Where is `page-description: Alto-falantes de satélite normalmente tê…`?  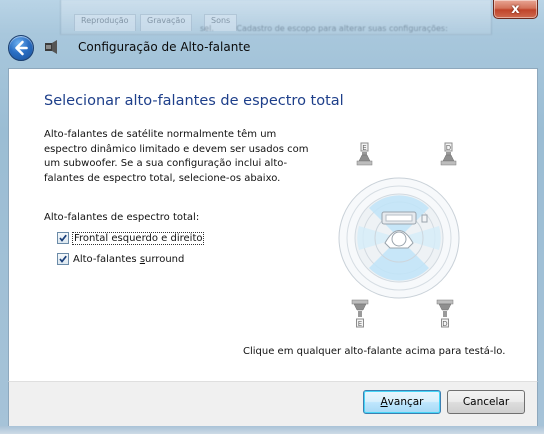
page-description: Alto-falantes de satélite normalmente tê… is located at coordinates (176, 156).